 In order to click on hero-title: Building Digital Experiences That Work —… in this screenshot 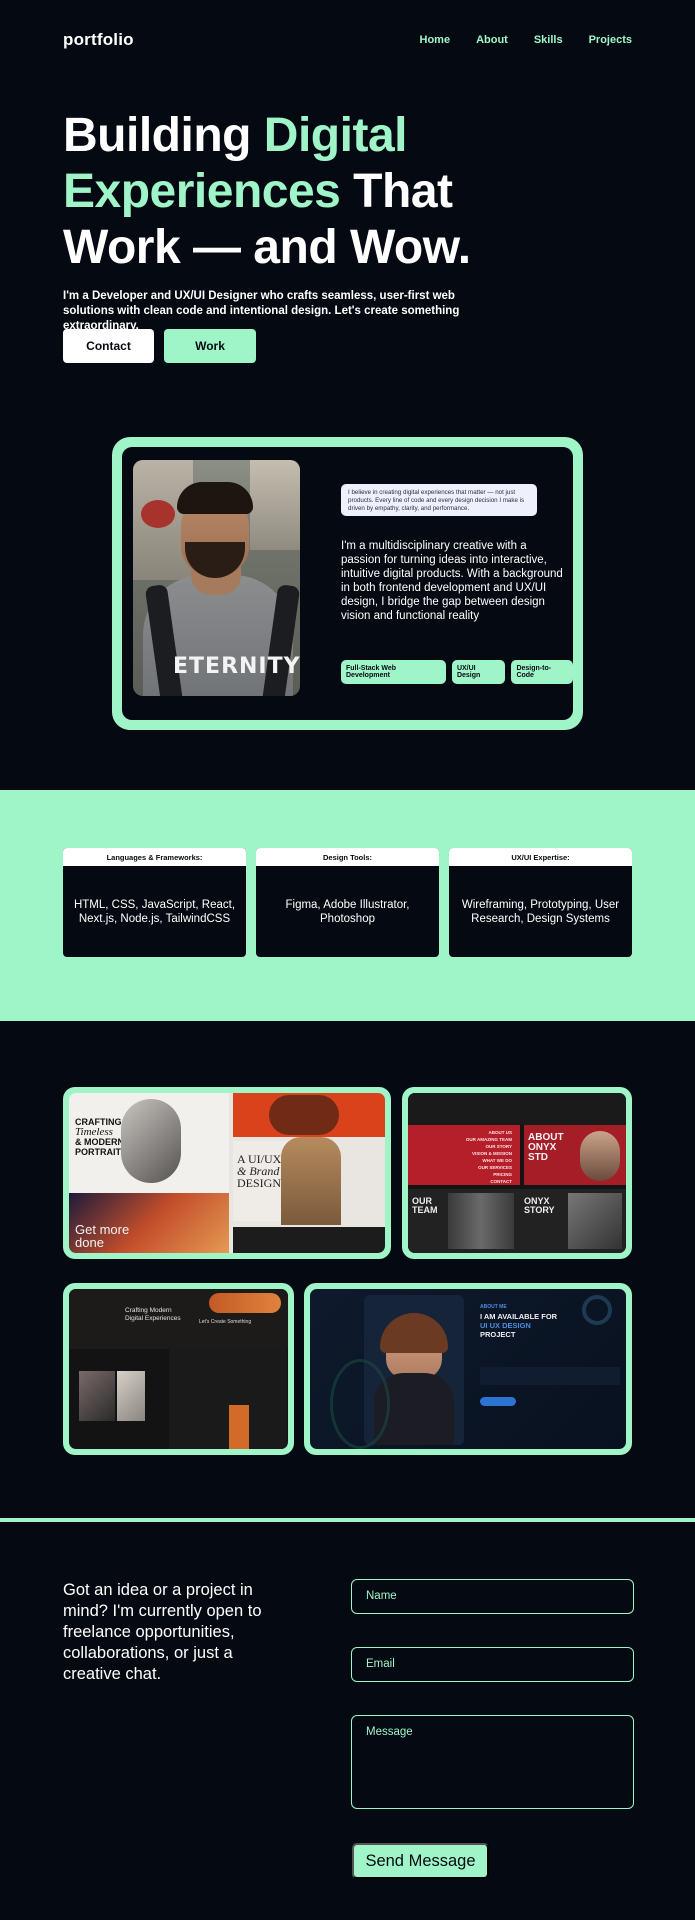, I will do `click(343, 192)`.